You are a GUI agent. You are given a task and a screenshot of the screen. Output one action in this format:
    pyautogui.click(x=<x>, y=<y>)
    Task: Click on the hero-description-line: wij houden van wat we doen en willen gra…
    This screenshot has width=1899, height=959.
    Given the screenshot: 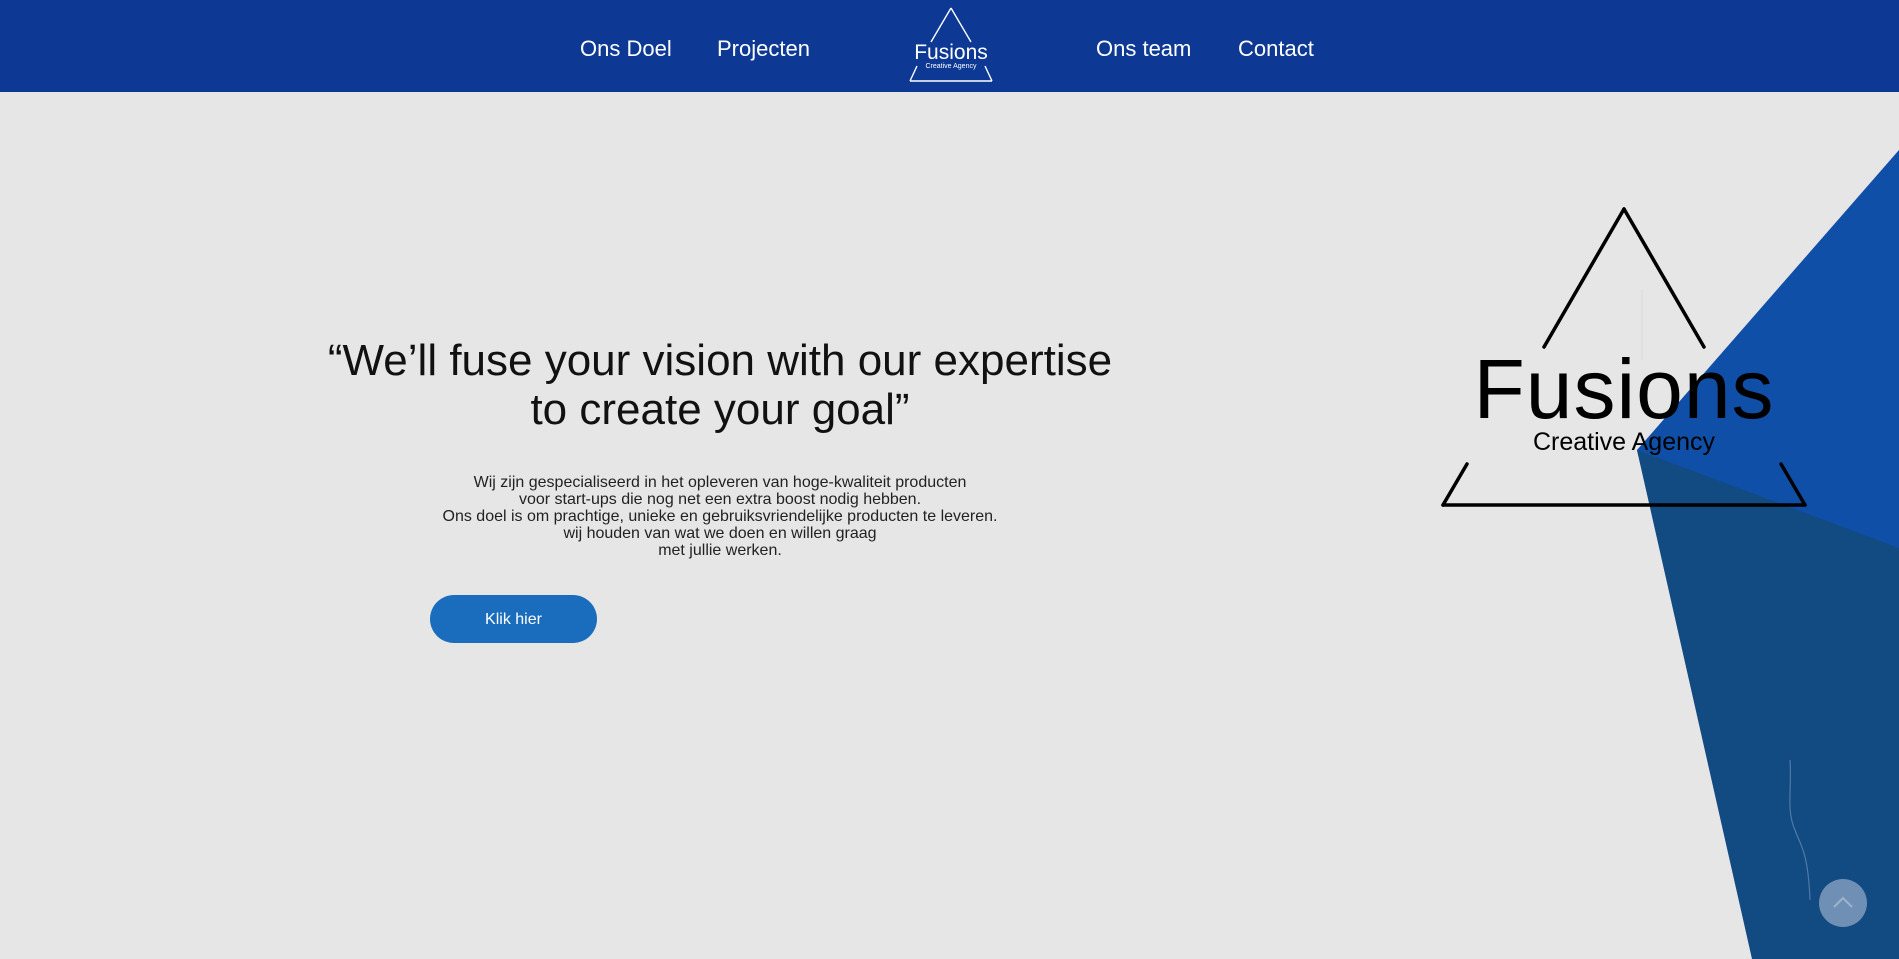 What is the action you would take?
    pyautogui.click(x=720, y=533)
    